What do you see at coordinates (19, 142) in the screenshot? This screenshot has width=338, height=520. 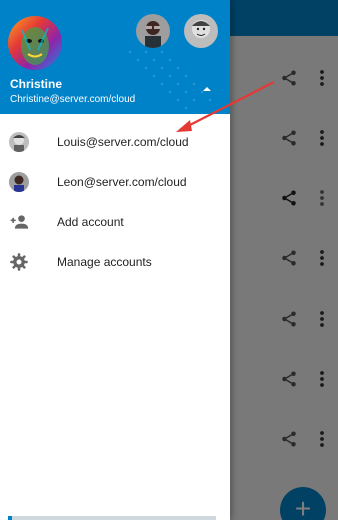 I see `avatar-louis-icon` at bounding box center [19, 142].